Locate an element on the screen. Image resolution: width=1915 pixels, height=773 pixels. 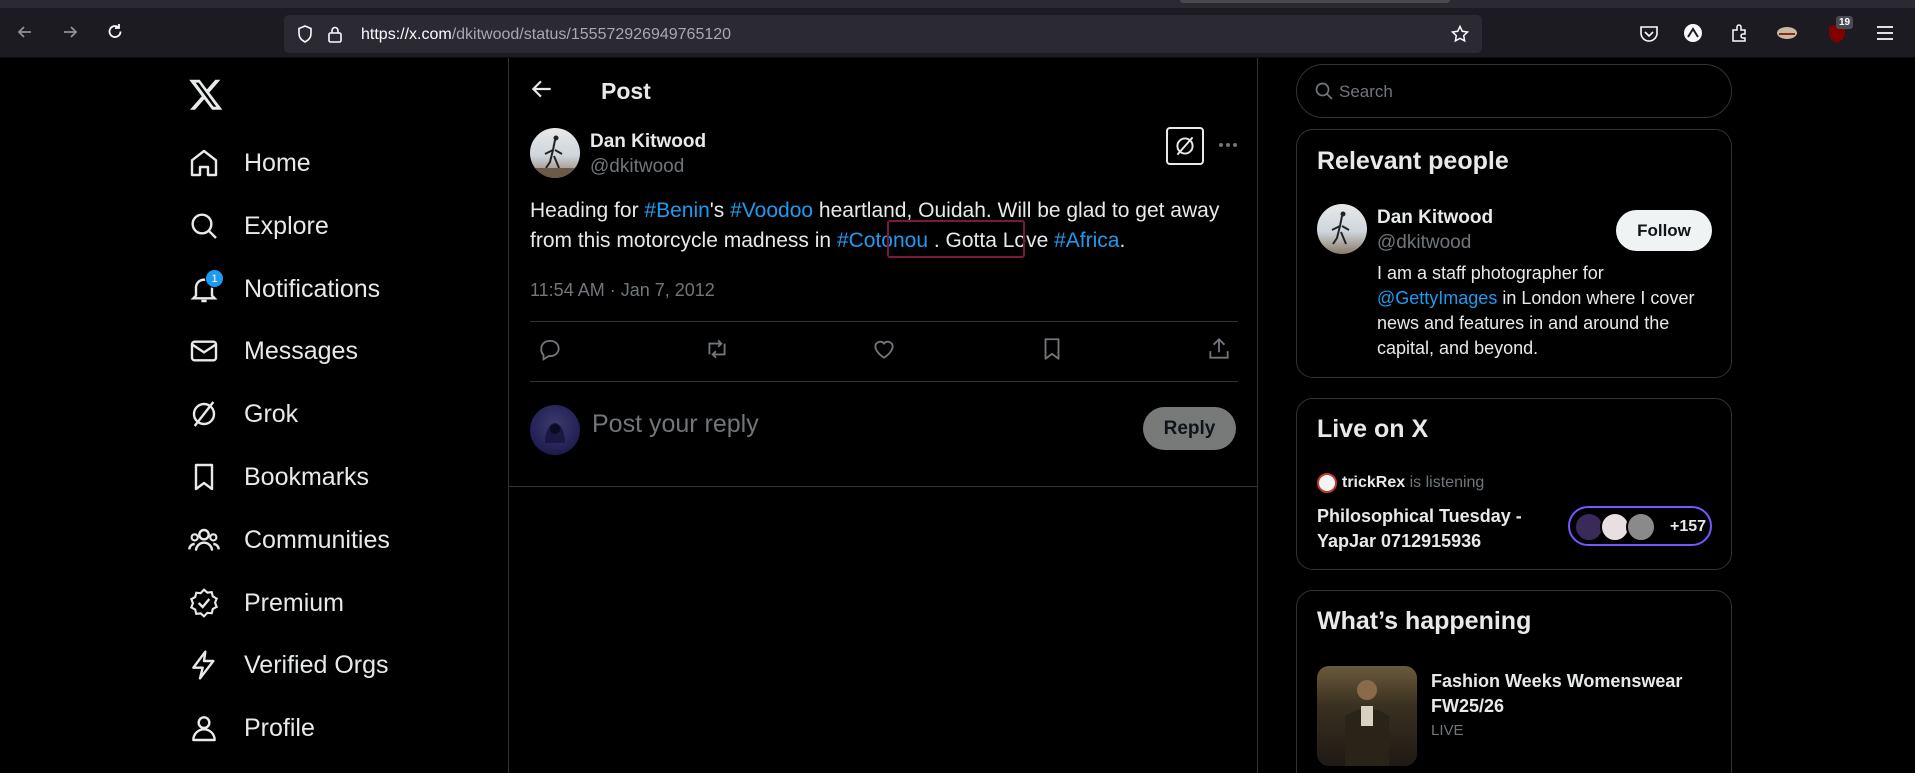
nav-bookmarks: Bookmarks is located at coordinates (278, 477).